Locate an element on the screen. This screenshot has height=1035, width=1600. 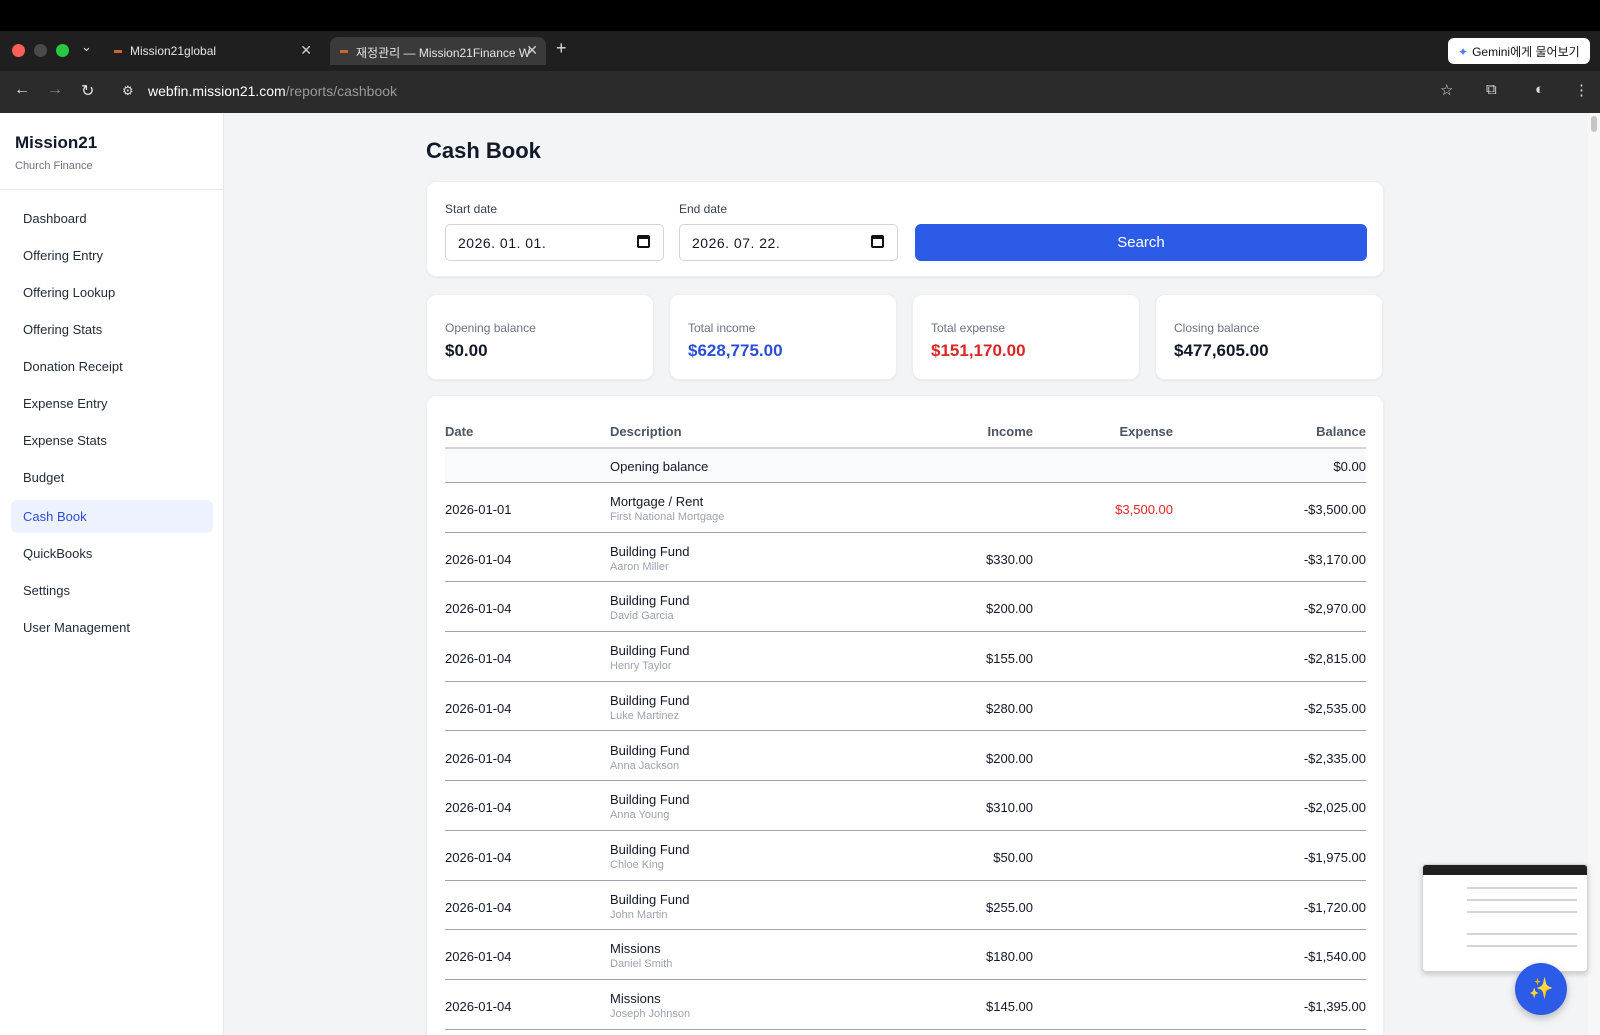
start-date-input: 2026. 01. 01. is located at coordinates (554, 242).